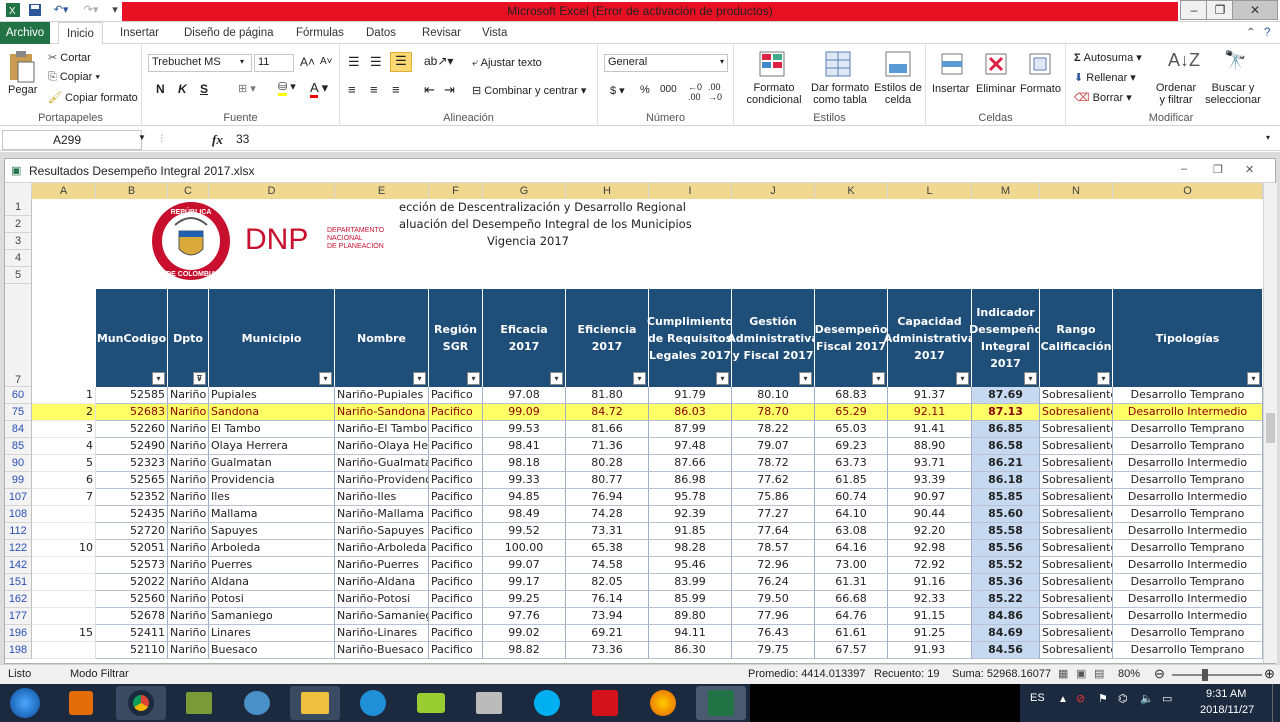  I want to click on cell-b: 52051, so click(132, 548).